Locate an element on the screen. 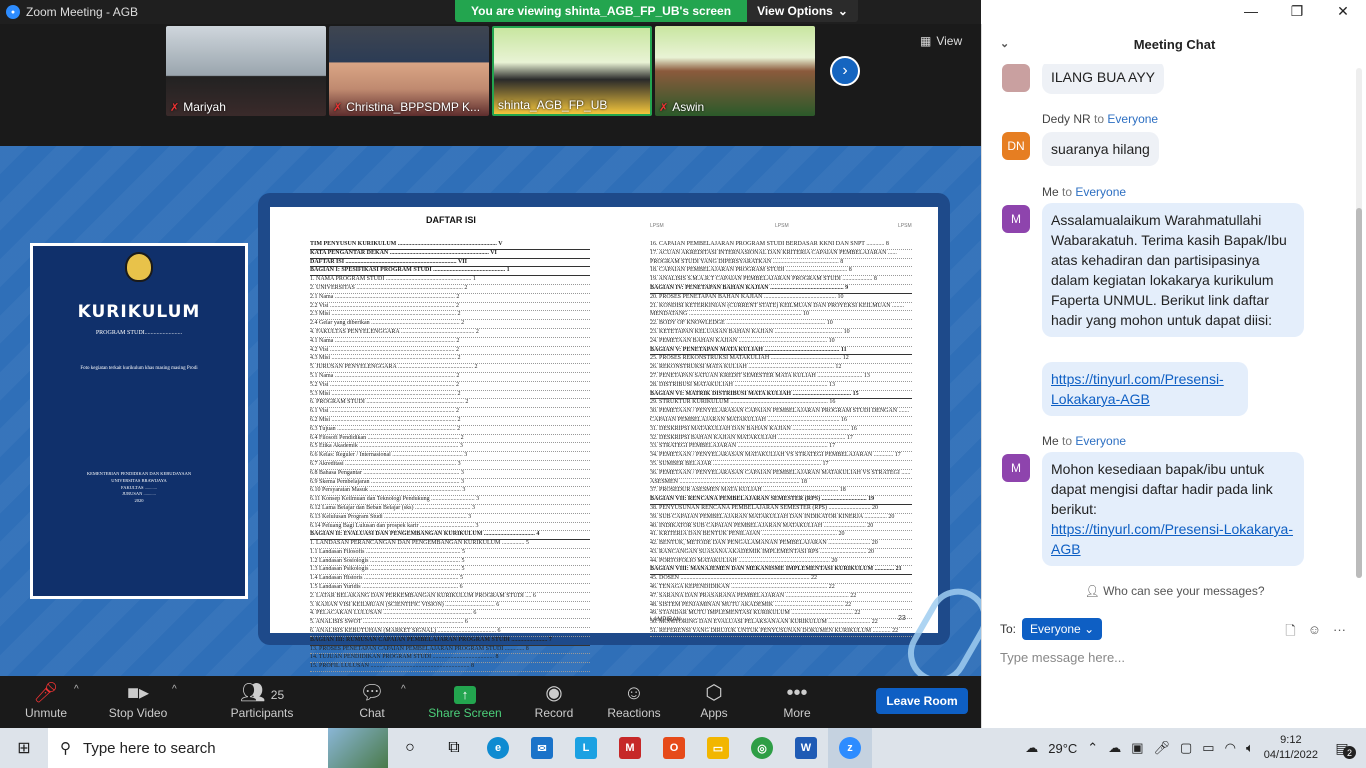 The width and height of the screenshot is (1366, 768). audio-options-caret: ^ is located at coordinates (76, 689).